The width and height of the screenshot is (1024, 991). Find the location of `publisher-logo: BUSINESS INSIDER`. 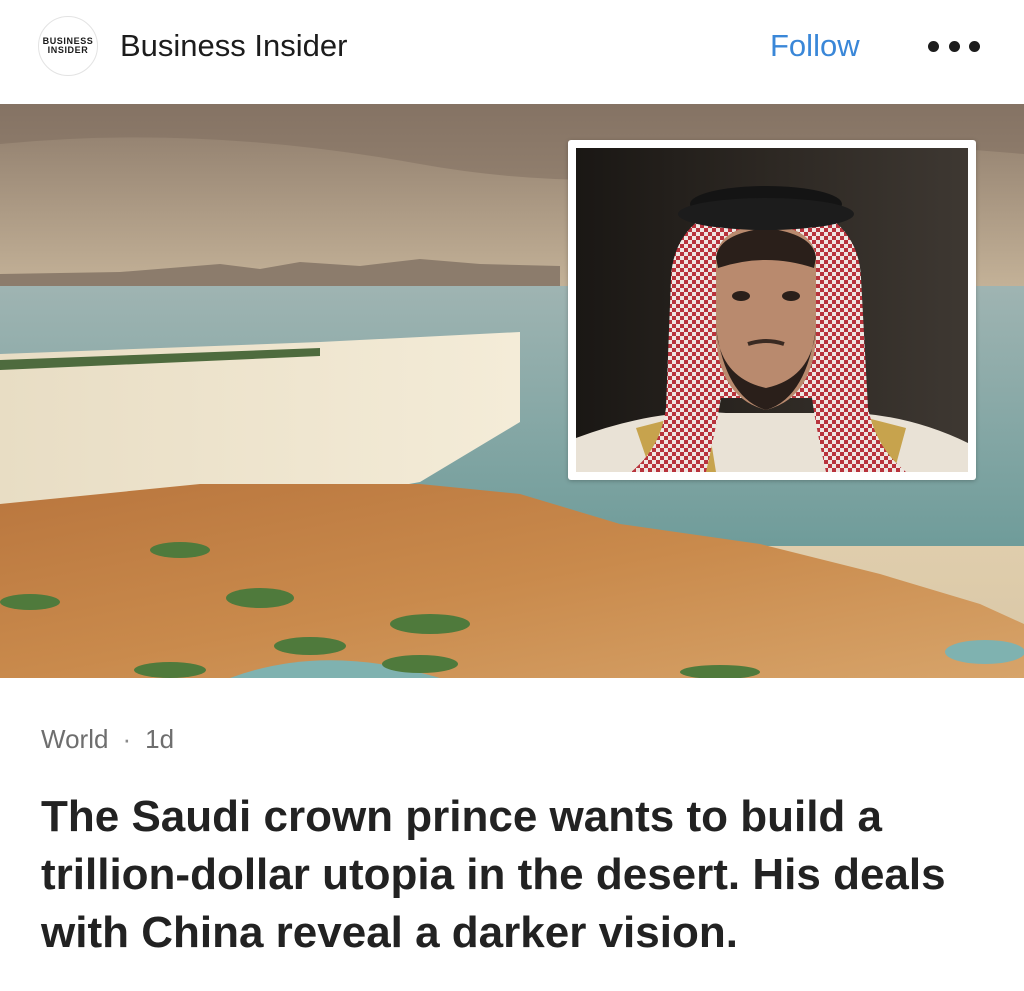

publisher-logo: BUSINESS INSIDER is located at coordinates (68, 46).